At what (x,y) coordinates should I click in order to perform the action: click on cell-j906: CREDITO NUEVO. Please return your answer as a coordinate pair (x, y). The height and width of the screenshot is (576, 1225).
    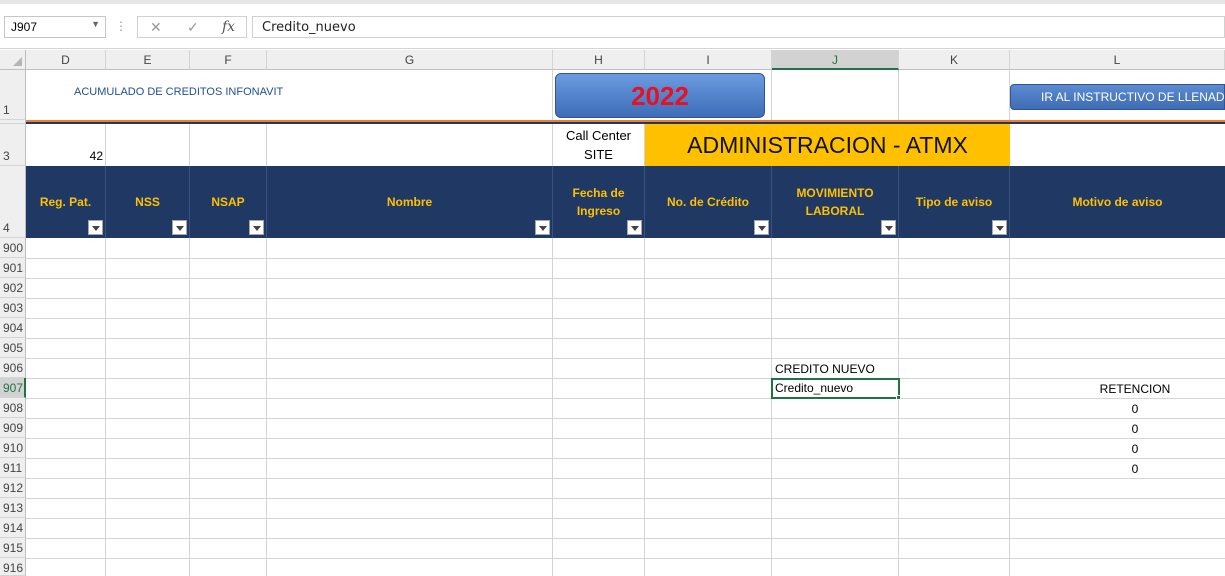
    Looking at the image, I should click on (825, 369).